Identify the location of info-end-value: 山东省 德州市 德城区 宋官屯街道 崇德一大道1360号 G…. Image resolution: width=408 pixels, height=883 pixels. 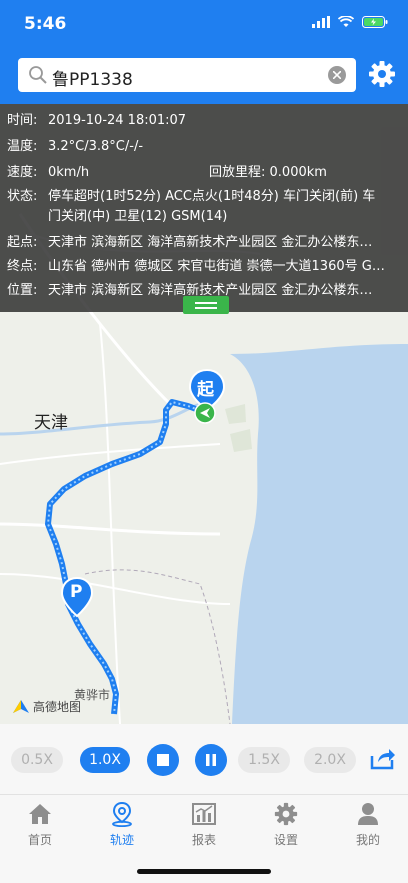
(216, 266).